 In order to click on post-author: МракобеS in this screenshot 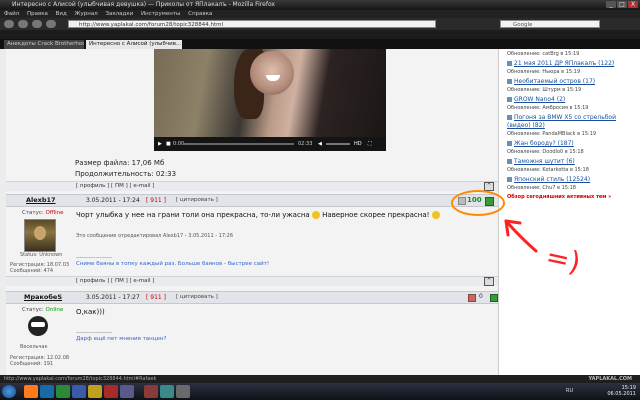, I will do `click(43, 297)`.